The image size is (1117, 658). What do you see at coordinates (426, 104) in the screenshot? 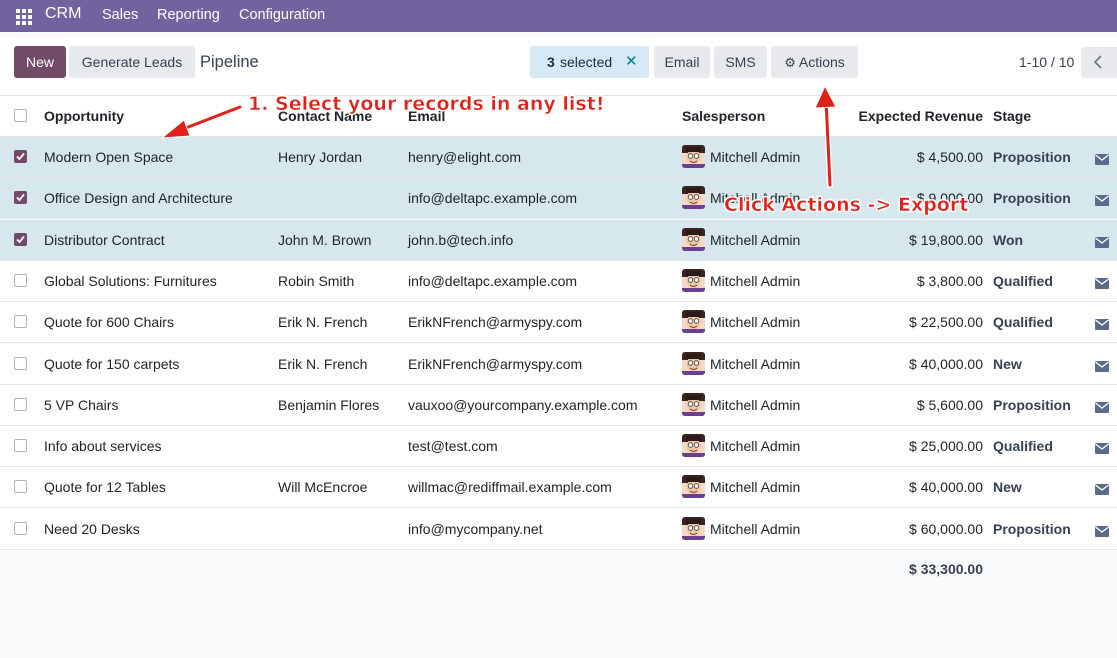
I see `annotation-select-records: 1. Select your records in any list!` at bounding box center [426, 104].